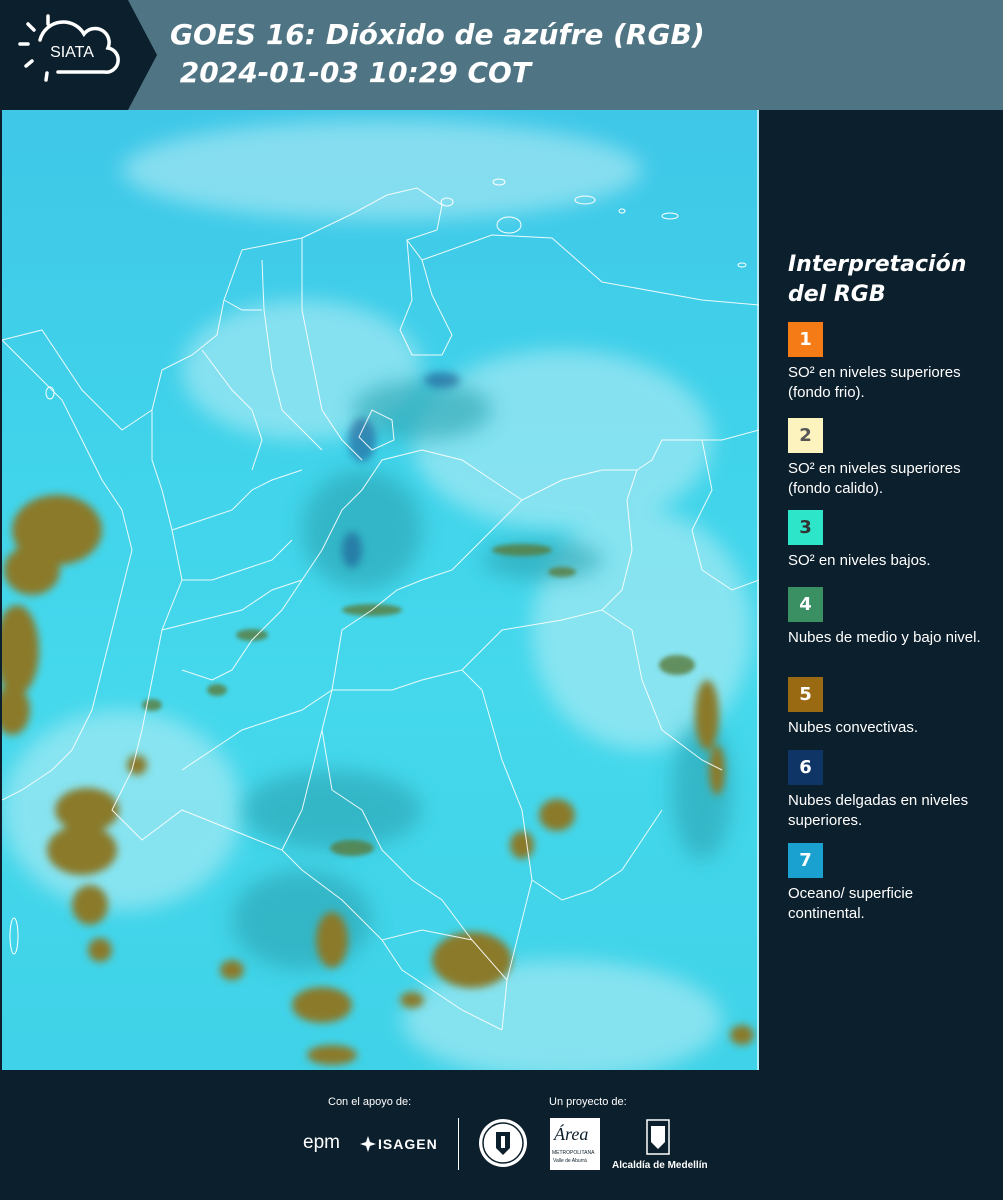 The width and height of the screenshot is (1003, 1200). I want to click on legend-item-6: 6 Nubes delgadas en niveles superiores., so click(893, 790).